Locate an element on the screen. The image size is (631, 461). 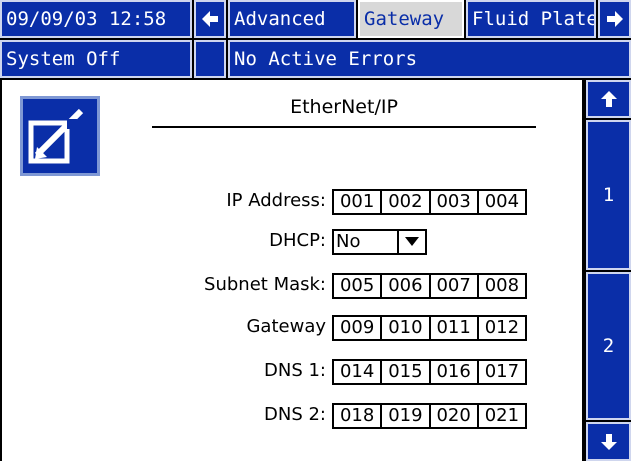
subnet-mask-row: Subnet Mask: 005 006 007 008 is located at coordinates (292, 285).